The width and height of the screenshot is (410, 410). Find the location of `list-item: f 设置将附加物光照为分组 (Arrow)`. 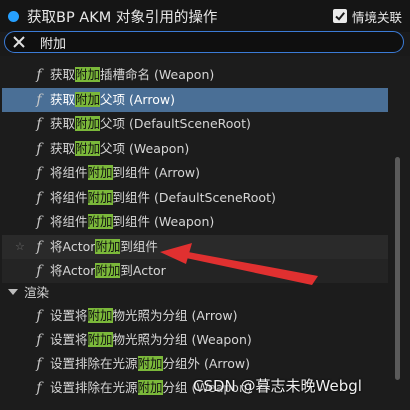

list-item: f 设置将附加物光照为分组 (Arrow) is located at coordinates (195, 316).